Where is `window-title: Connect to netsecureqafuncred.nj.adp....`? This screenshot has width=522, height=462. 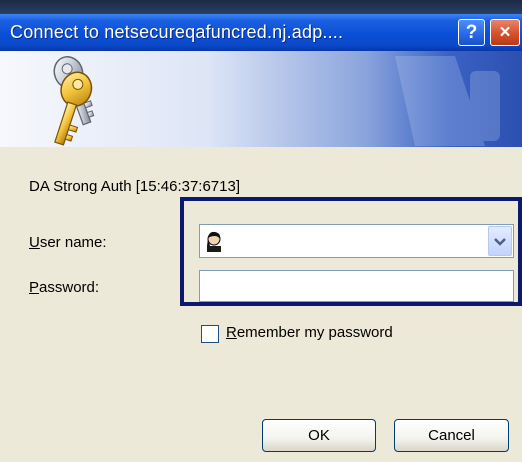
window-title: Connect to netsecureqafuncred.nj.adp.... is located at coordinates (177, 32).